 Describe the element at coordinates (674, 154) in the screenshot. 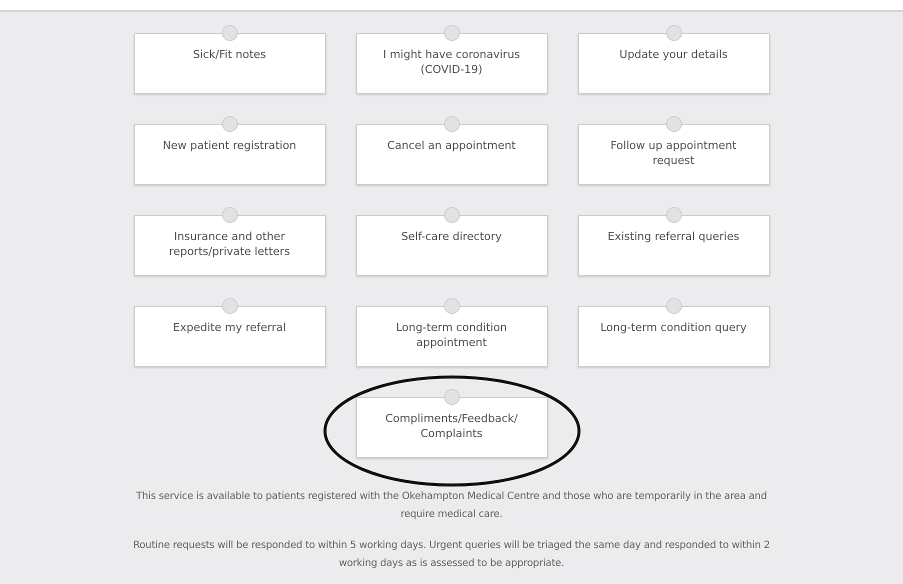

I see `service-tile: Follow up appointment request` at that location.